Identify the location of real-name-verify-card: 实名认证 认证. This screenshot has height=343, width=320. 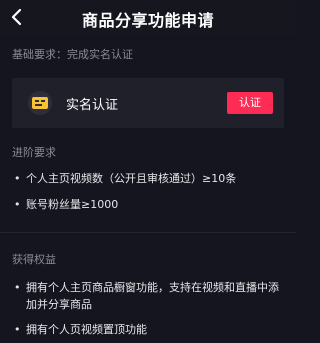
(148, 103).